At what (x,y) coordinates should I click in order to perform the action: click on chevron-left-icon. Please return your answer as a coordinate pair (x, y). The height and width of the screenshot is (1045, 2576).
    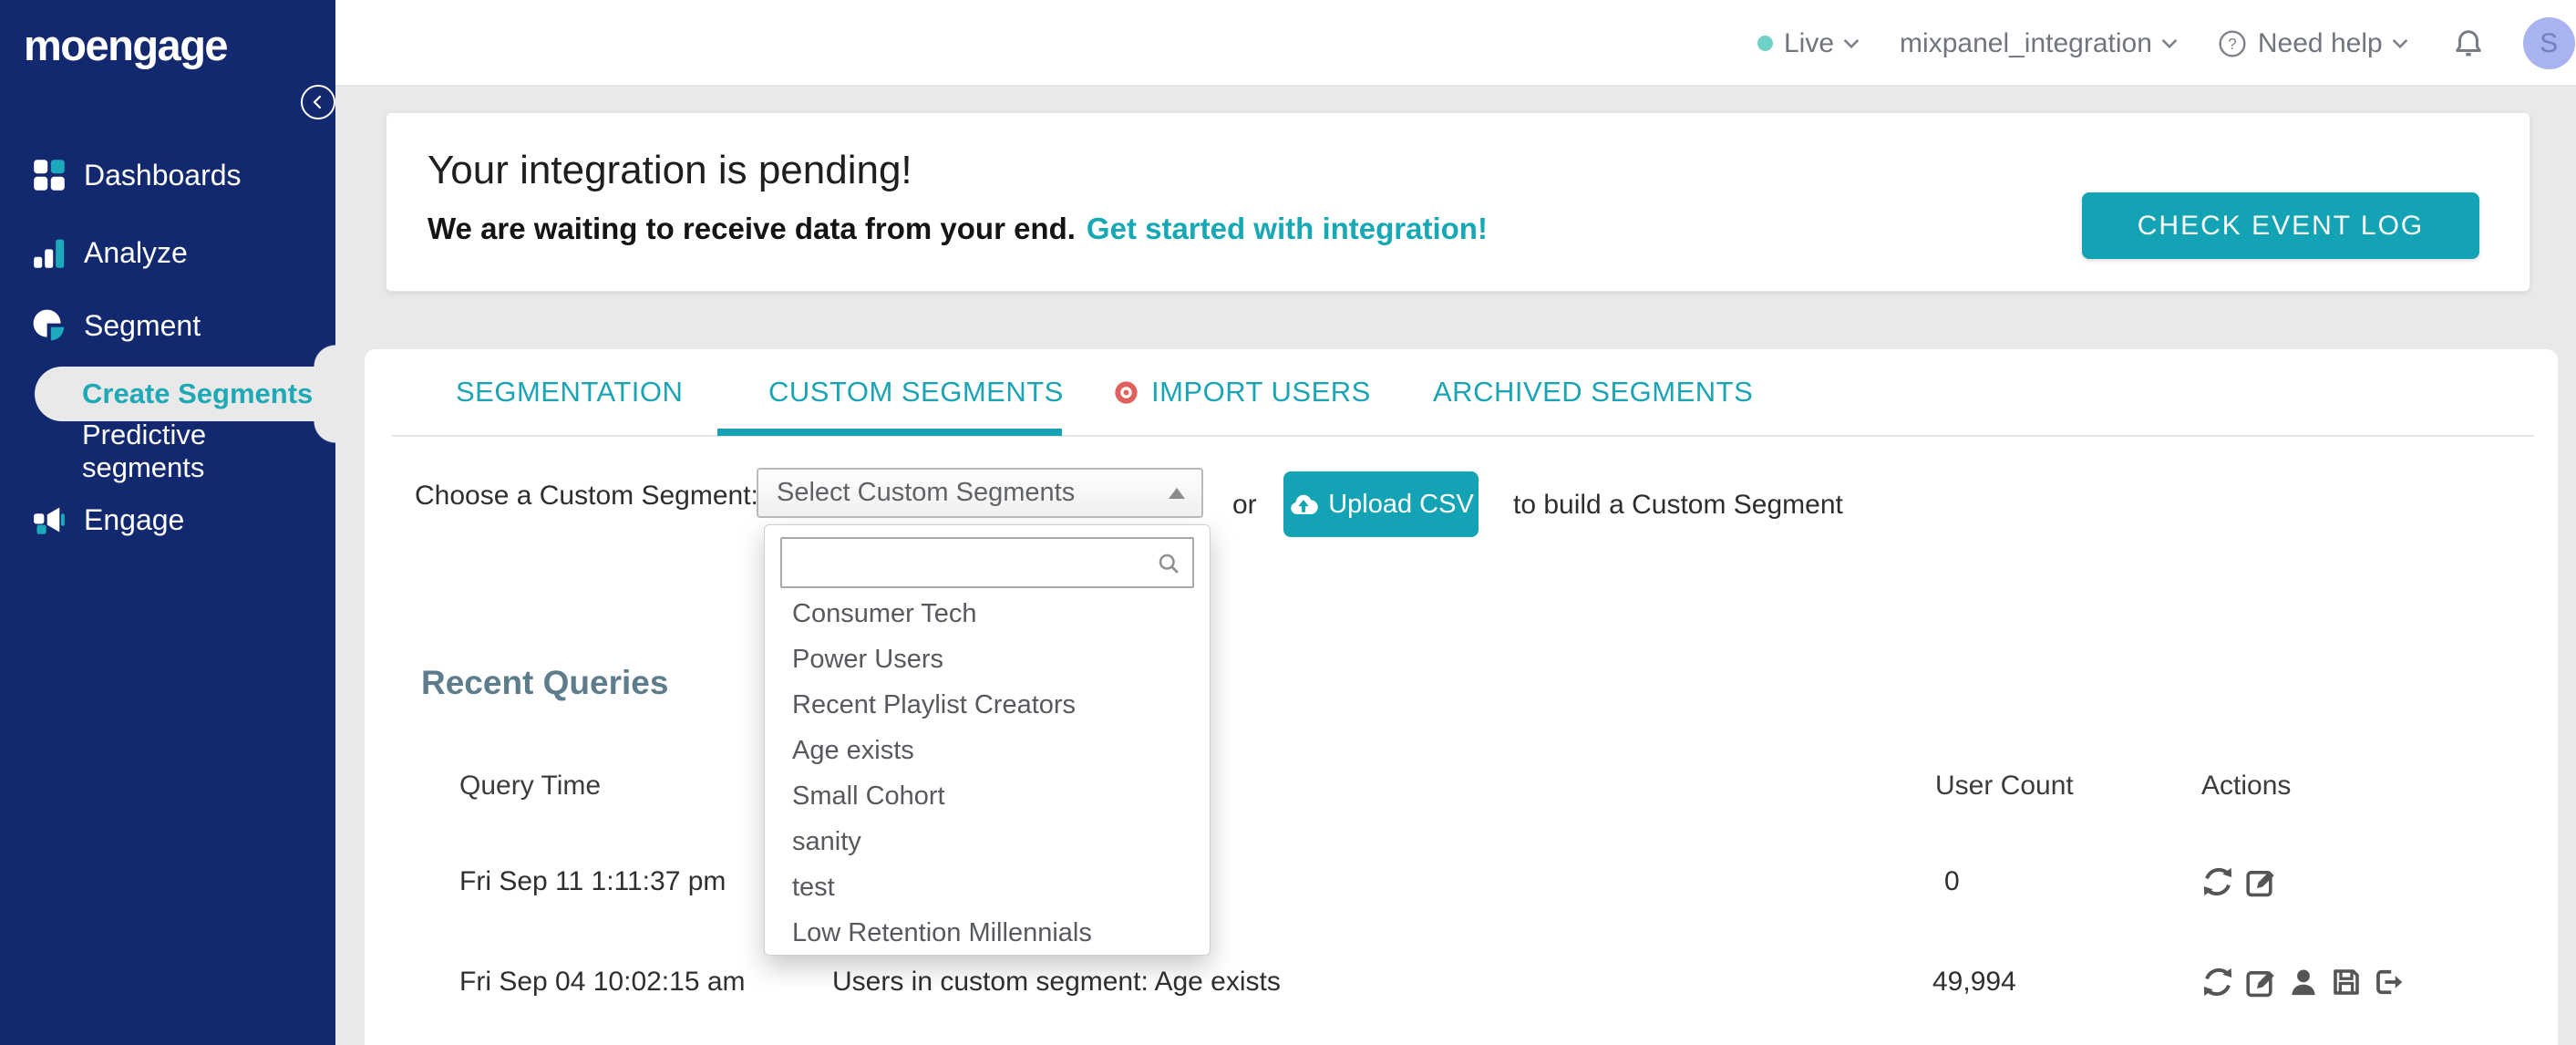
    Looking at the image, I should click on (318, 102).